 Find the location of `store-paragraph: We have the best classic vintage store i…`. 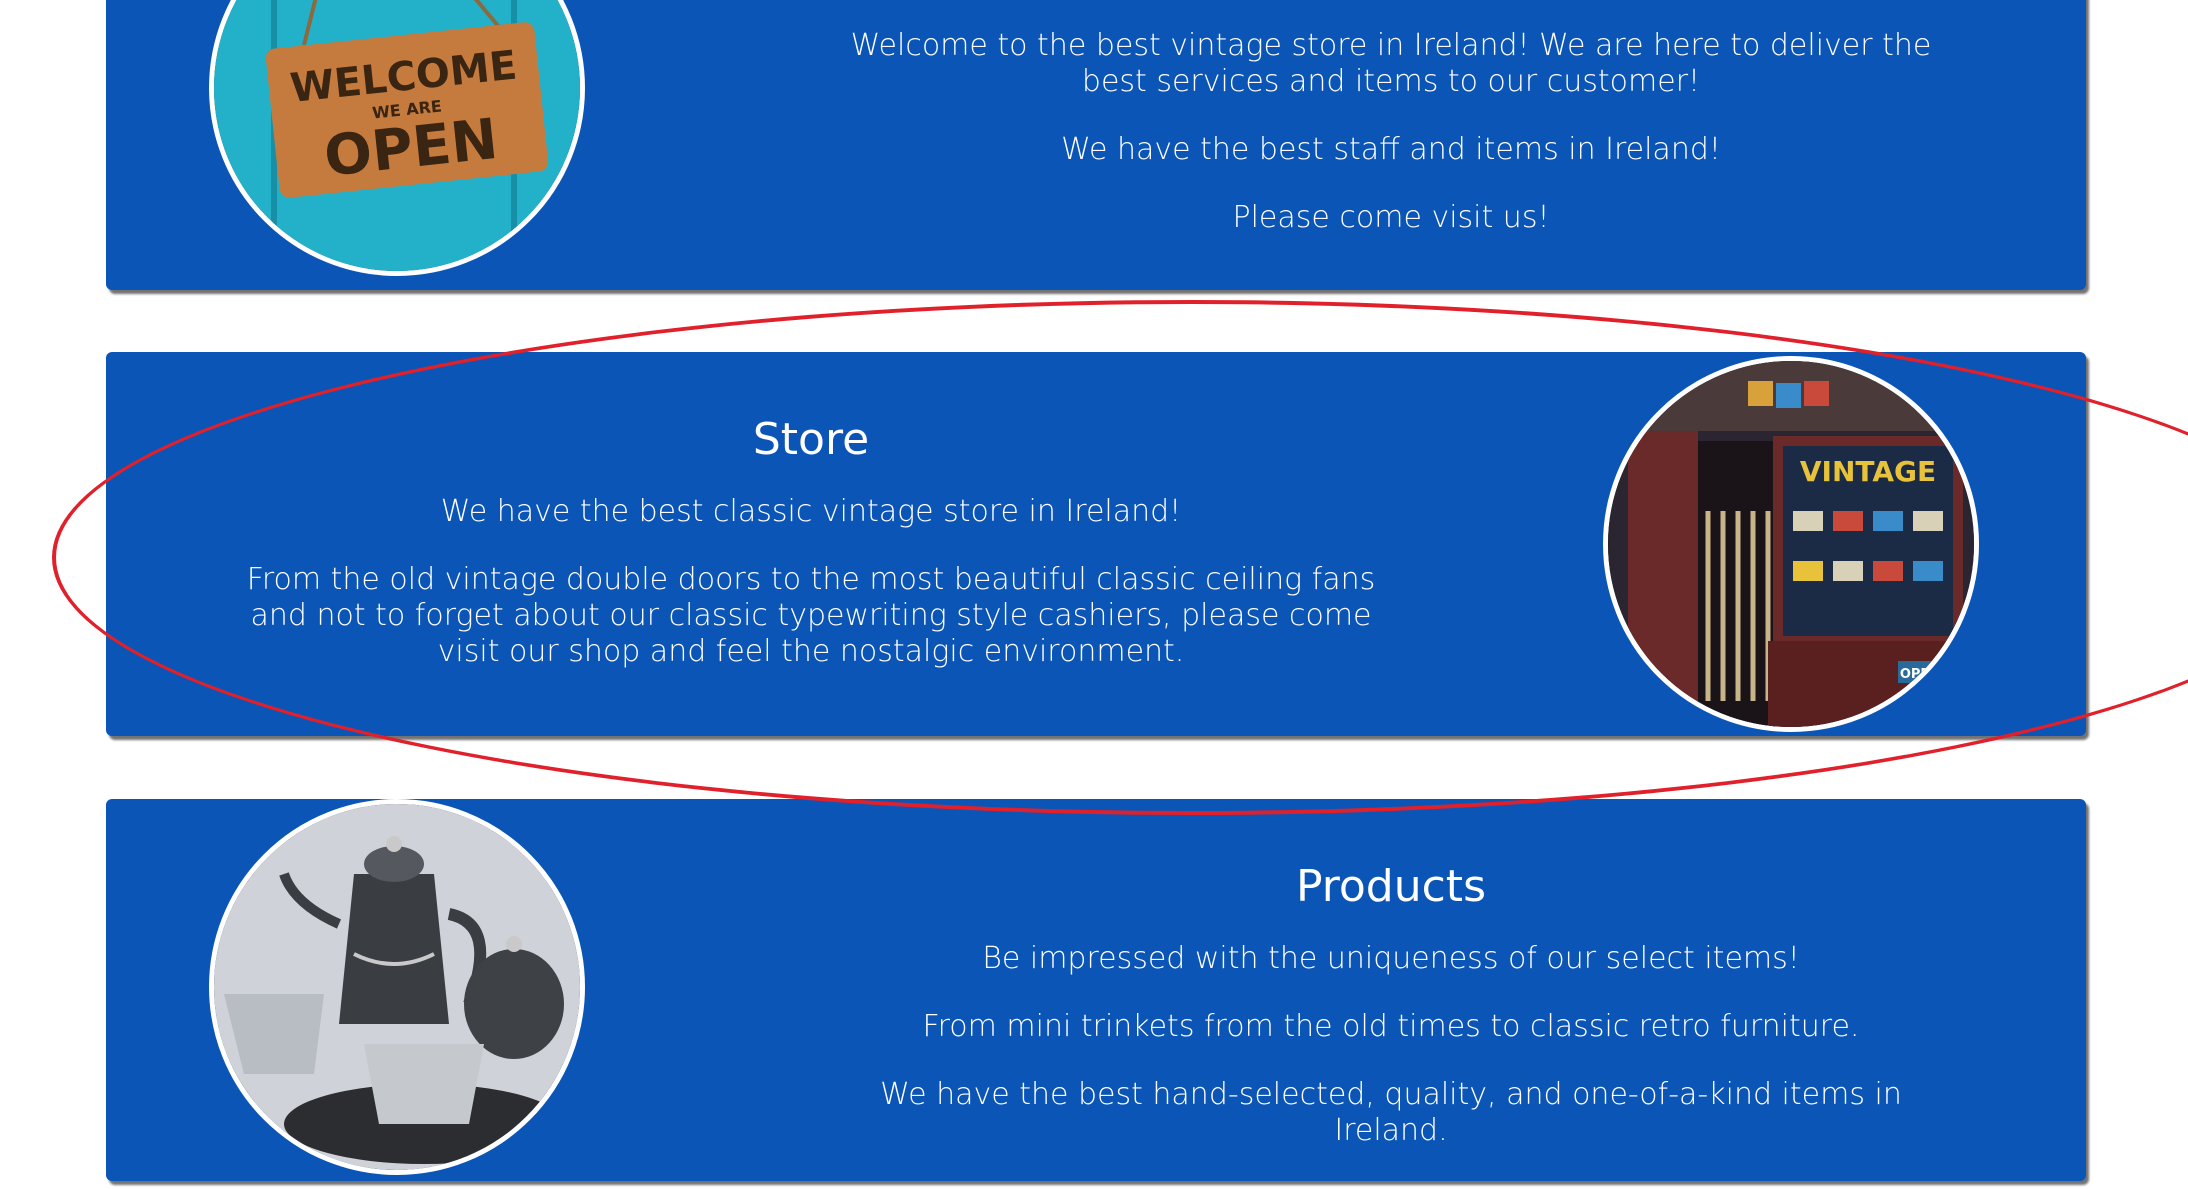

store-paragraph: We have the best classic vintage store i… is located at coordinates (811, 511).